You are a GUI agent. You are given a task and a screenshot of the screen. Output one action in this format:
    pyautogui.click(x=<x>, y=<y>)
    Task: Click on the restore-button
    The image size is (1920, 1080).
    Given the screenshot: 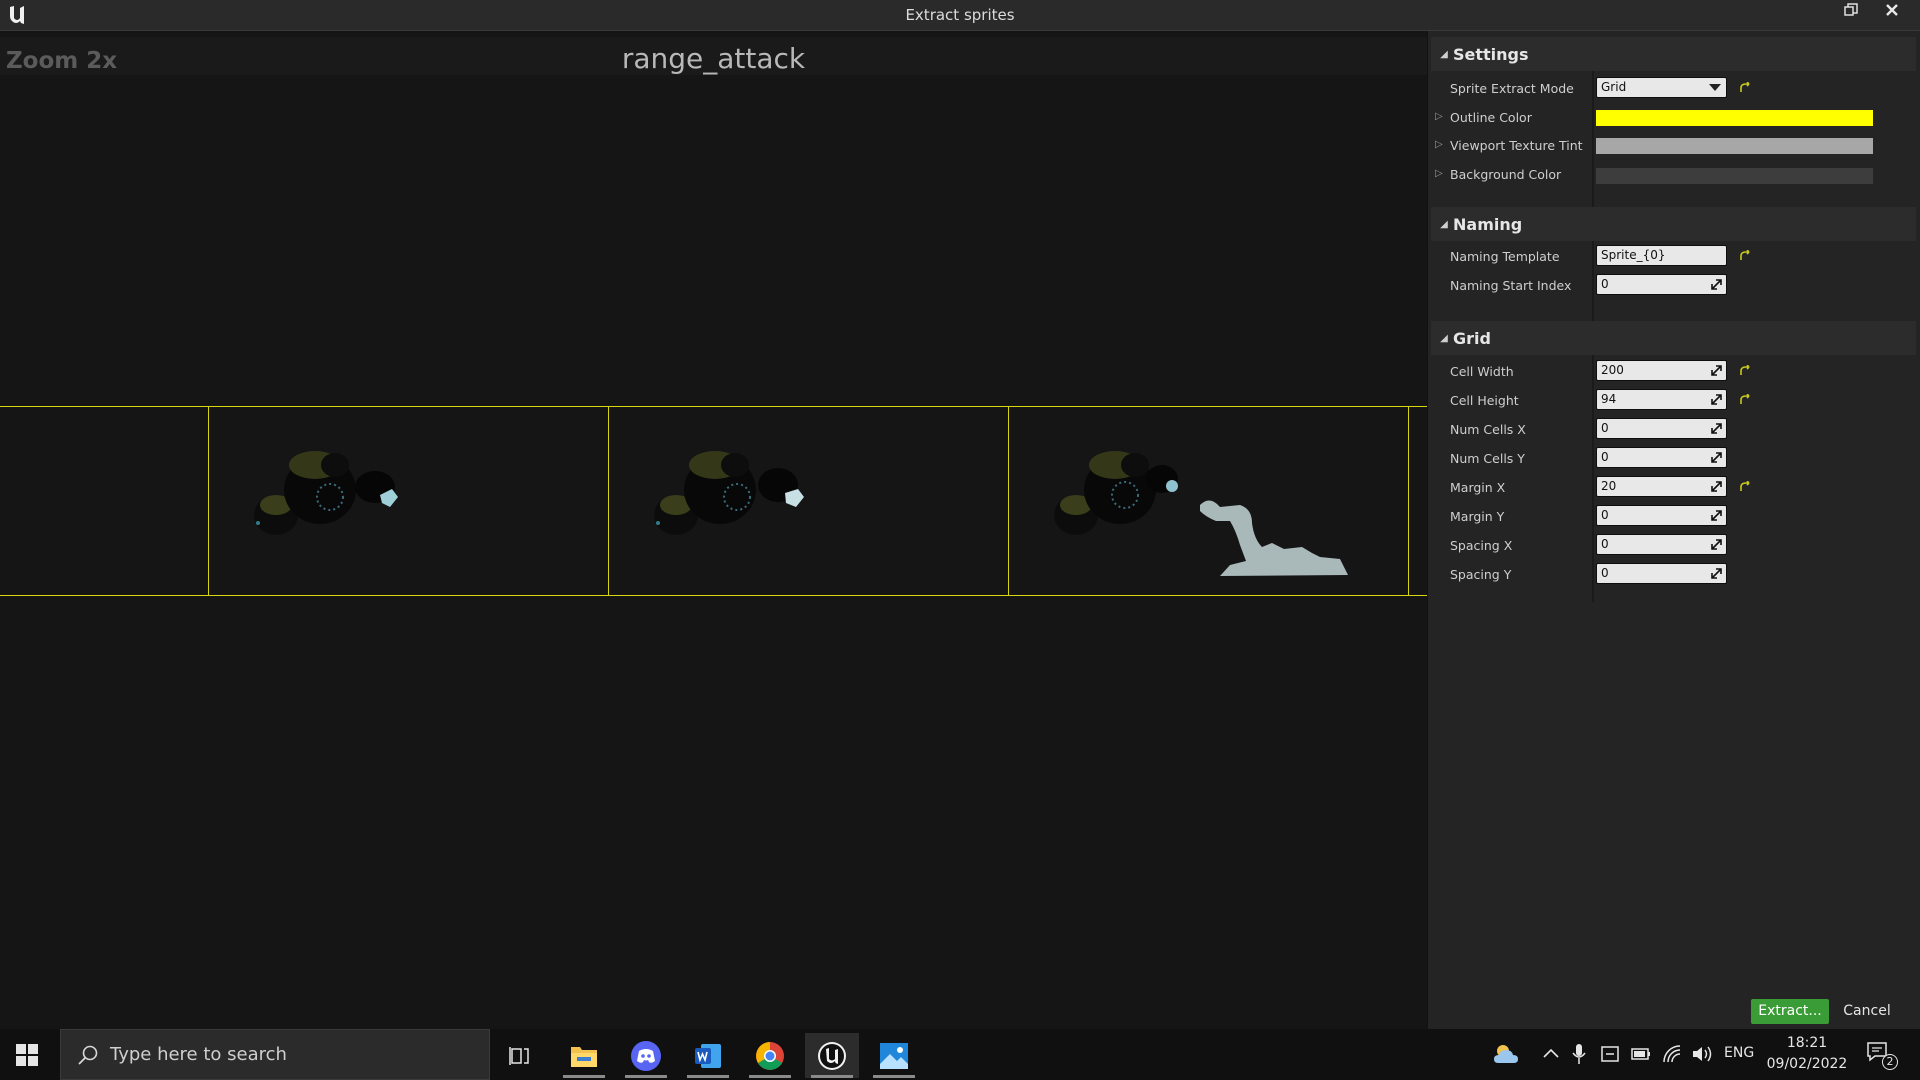 What is the action you would take?
    pyautogui.click(x=1851, y=10)
    